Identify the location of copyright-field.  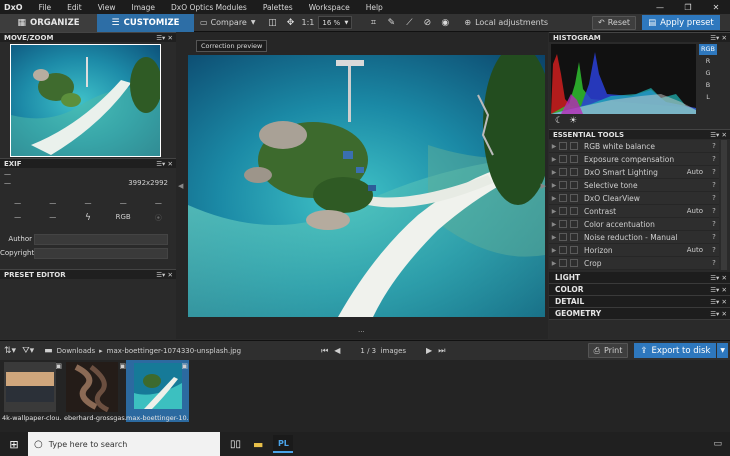
(101, 253).